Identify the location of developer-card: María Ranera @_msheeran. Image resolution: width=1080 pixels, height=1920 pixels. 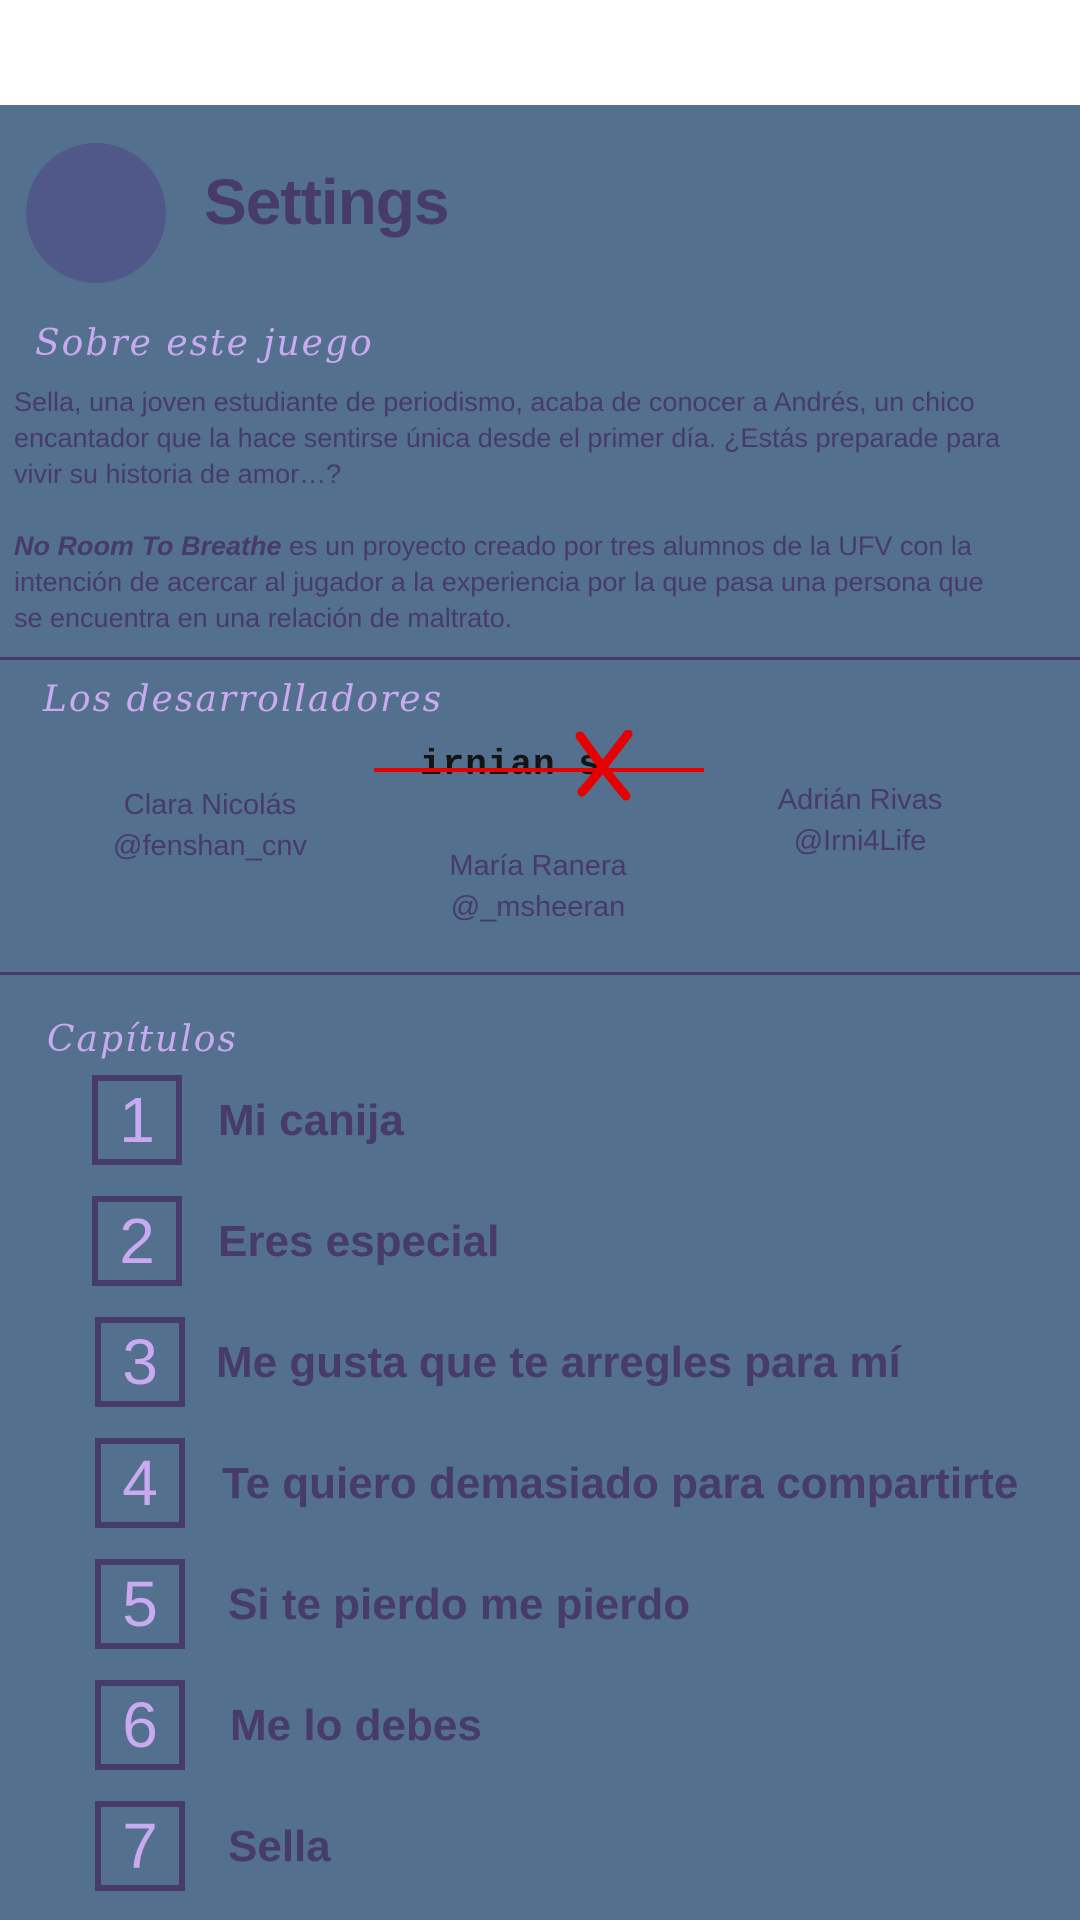
(538, 887).